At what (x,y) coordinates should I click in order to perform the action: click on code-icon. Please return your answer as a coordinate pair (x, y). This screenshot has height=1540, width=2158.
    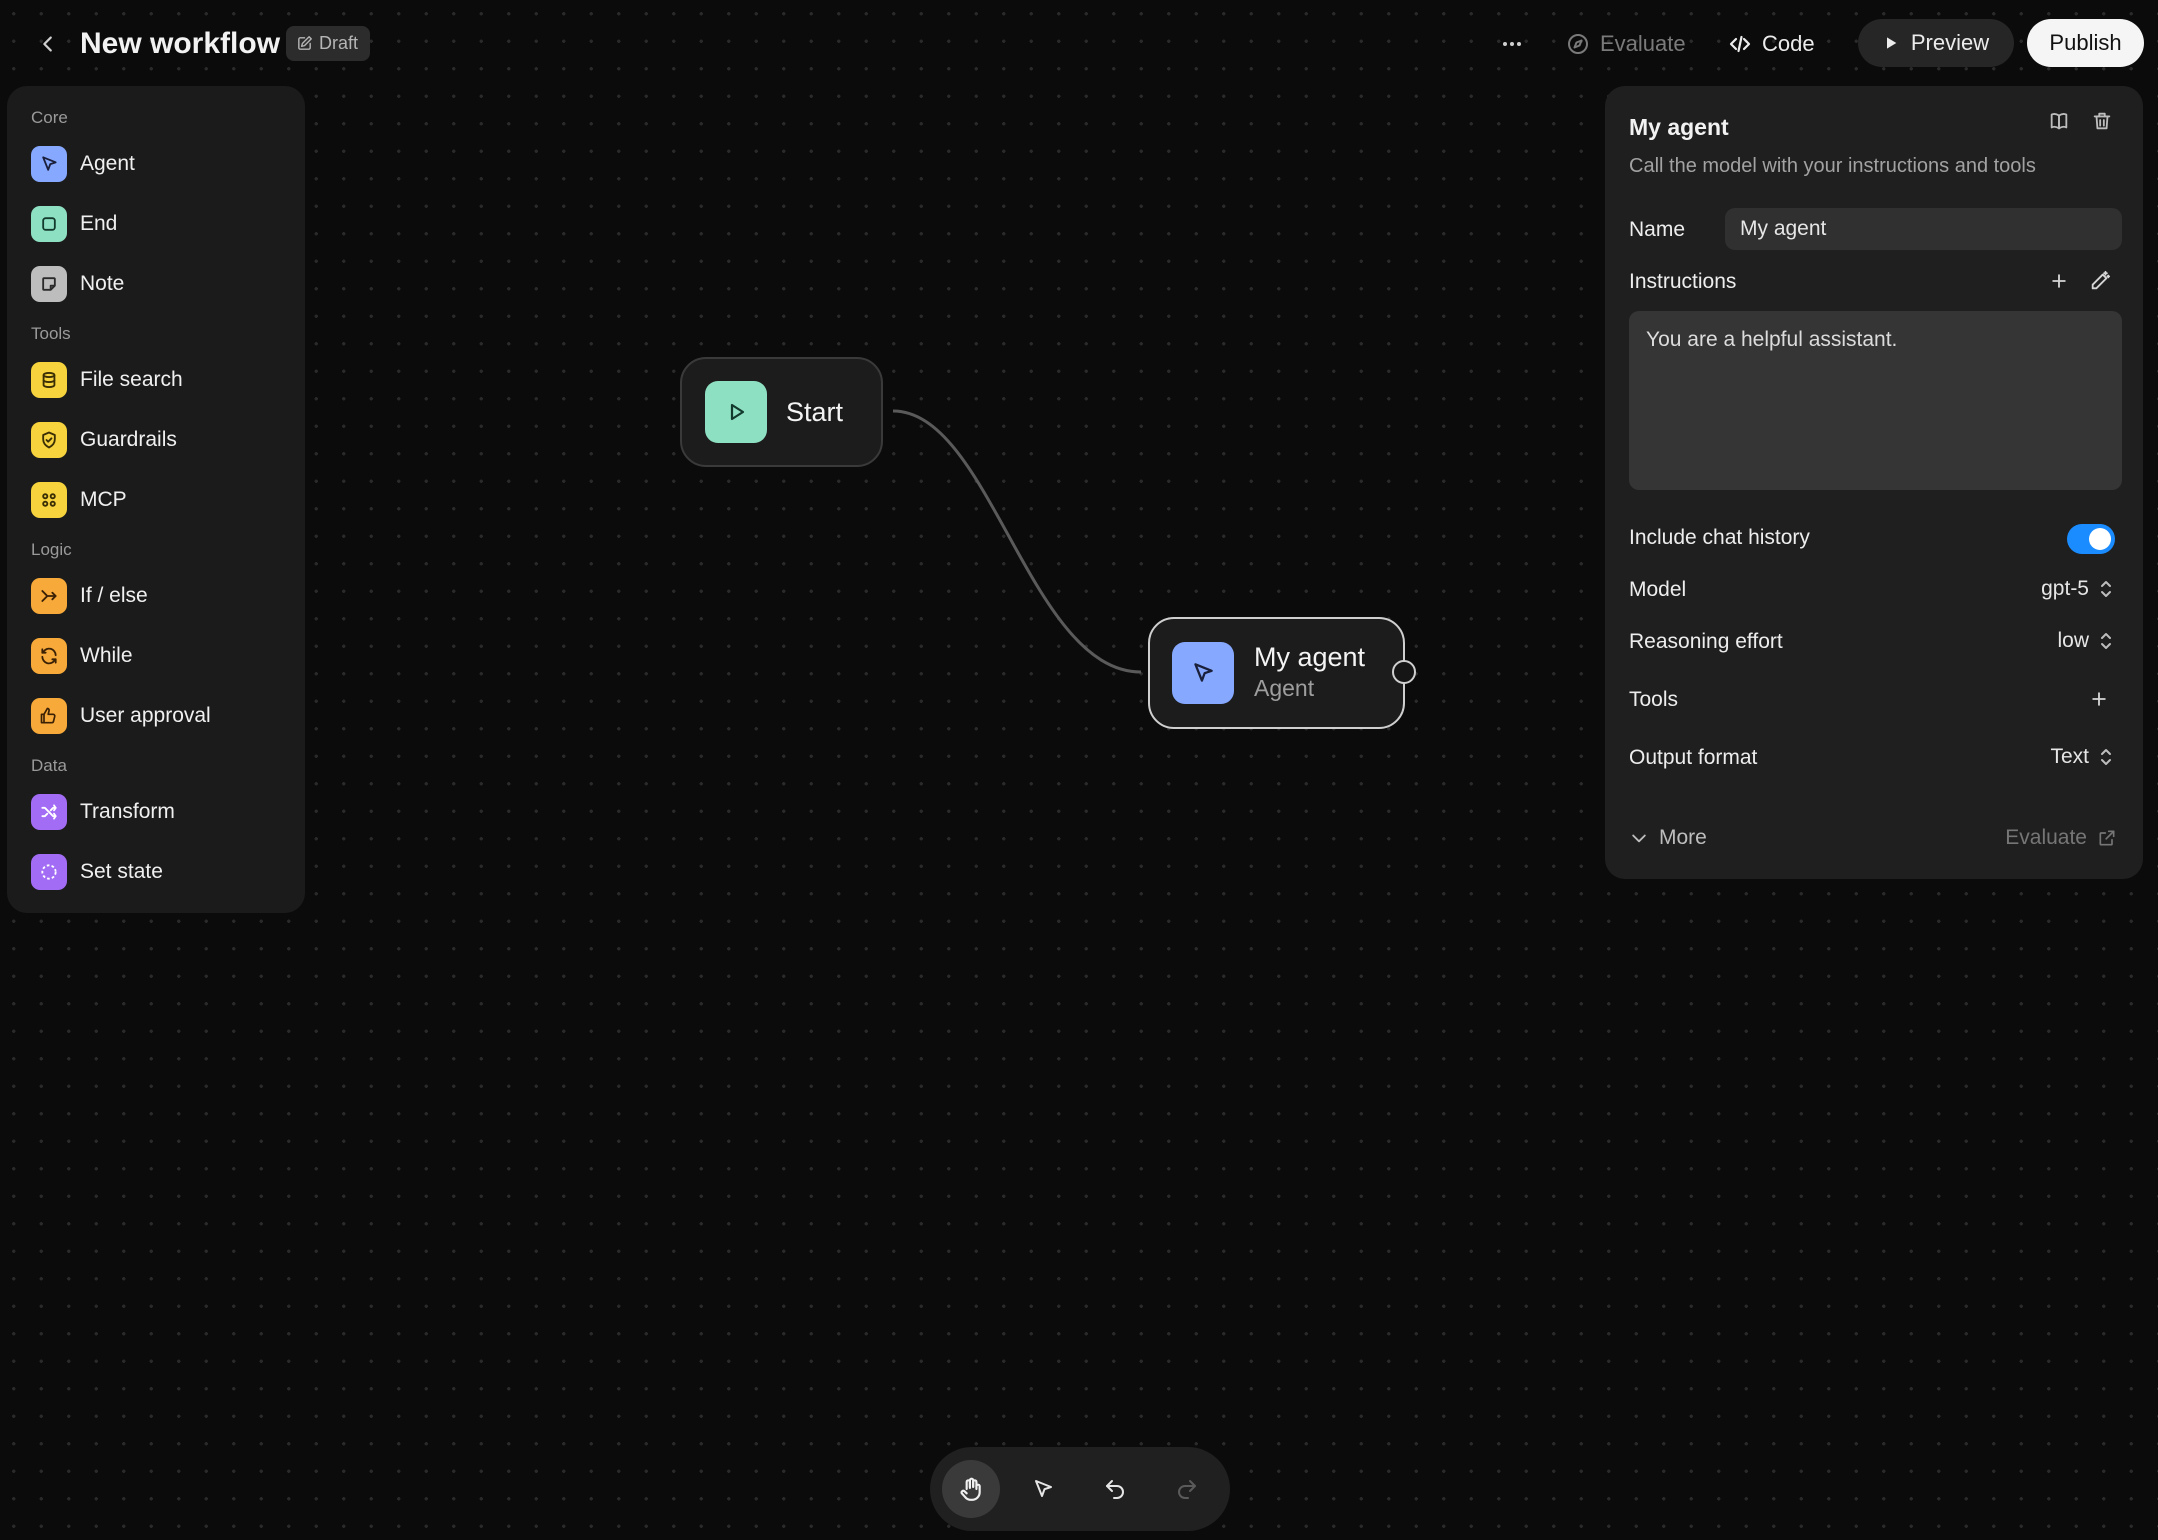
    Looking at the image, I should click on (1740, 44).